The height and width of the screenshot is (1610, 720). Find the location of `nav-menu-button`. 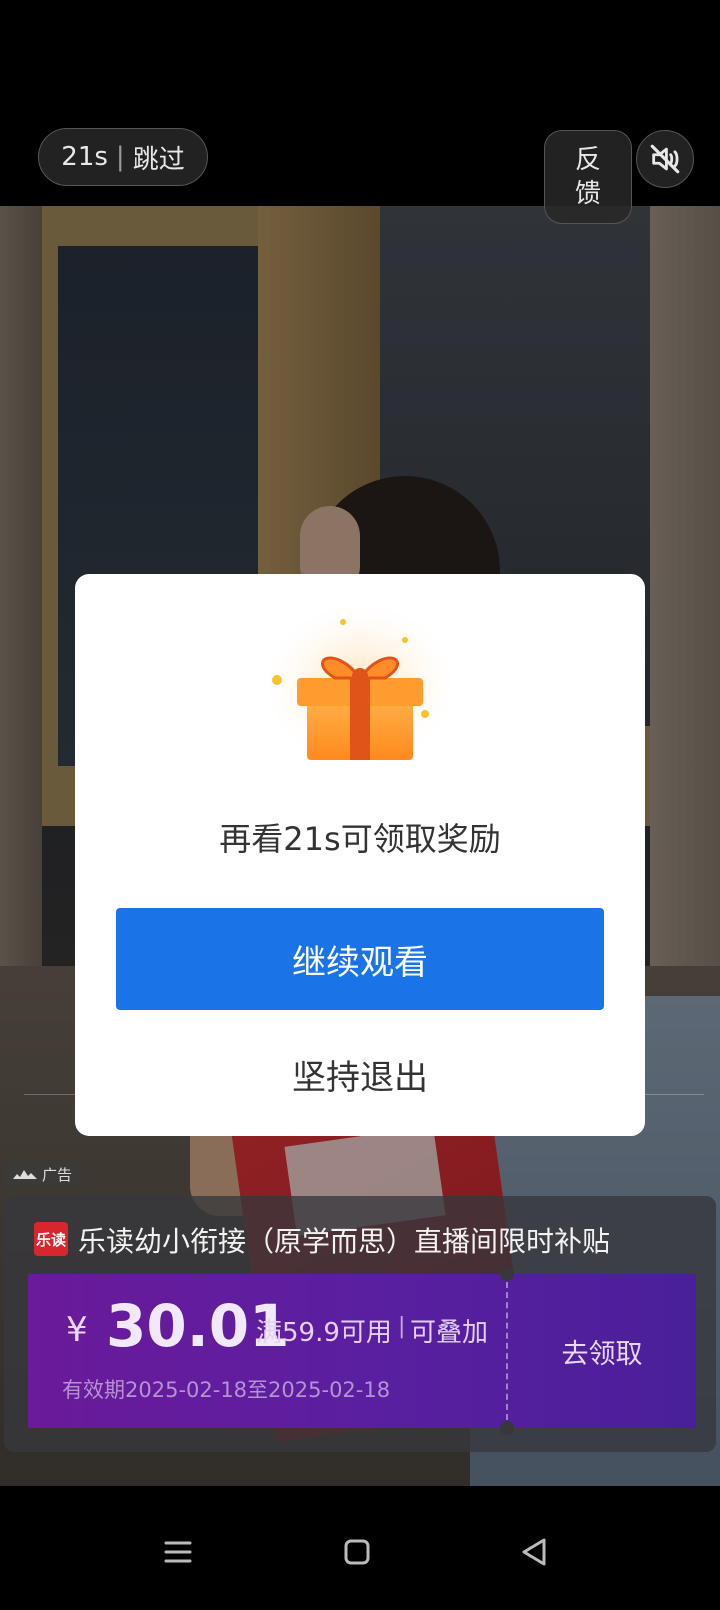

nav-menu-button is located at coordinates (178, 1552).